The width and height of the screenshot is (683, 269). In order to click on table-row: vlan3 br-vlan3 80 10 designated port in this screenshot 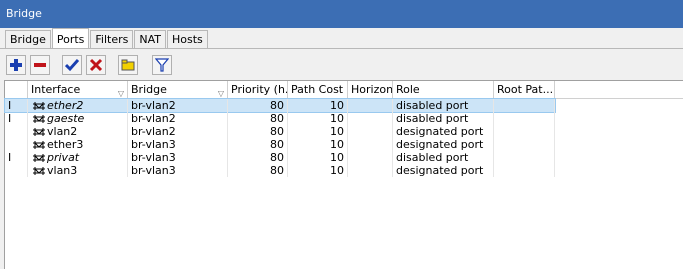, I will do `click(280, 170)`.